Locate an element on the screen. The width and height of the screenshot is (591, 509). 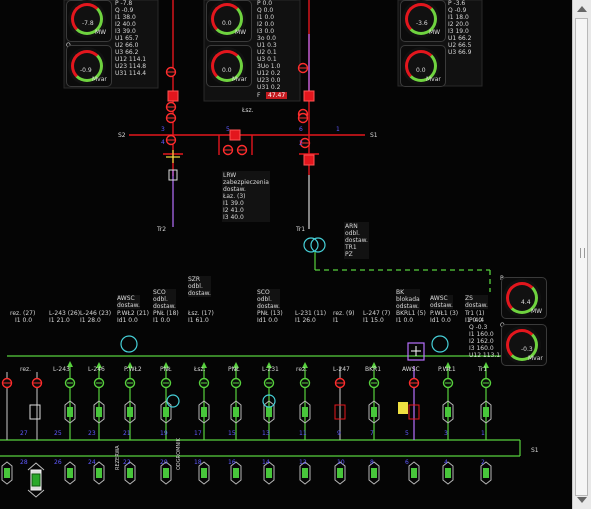
q-unit-mid: Mvar is located at coordinates (239, 79).